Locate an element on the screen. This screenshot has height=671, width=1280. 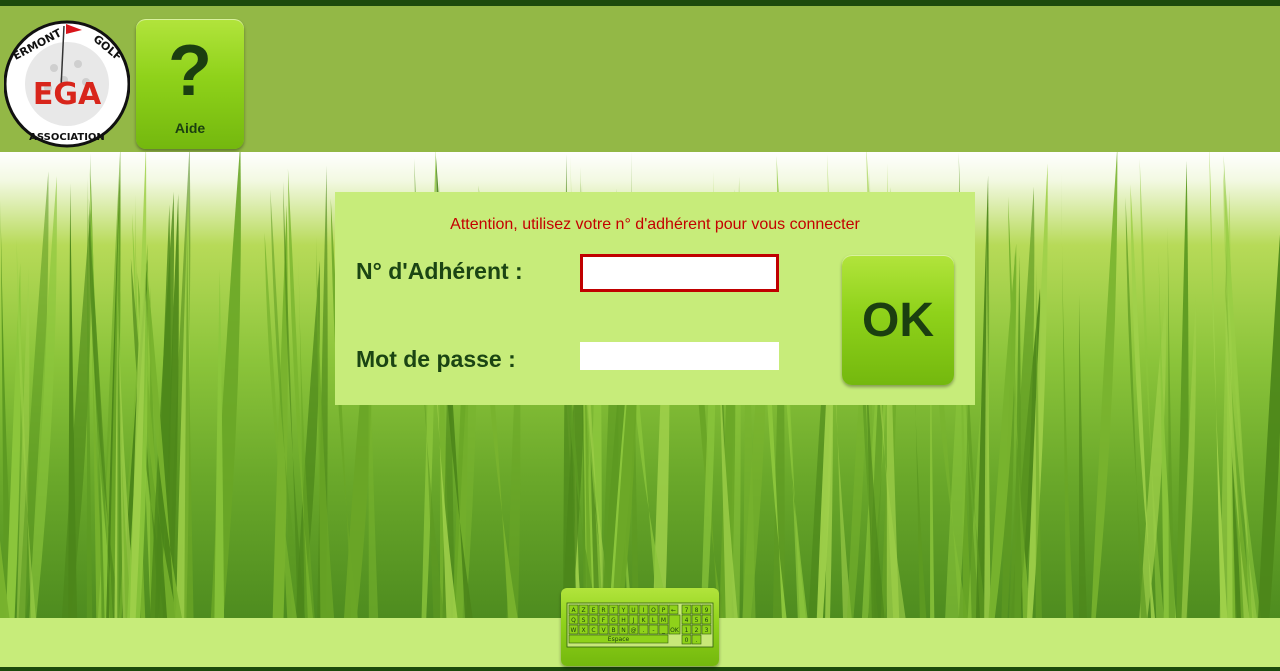
keyboard-key-label: 5 is located at coordinates (697, 620).